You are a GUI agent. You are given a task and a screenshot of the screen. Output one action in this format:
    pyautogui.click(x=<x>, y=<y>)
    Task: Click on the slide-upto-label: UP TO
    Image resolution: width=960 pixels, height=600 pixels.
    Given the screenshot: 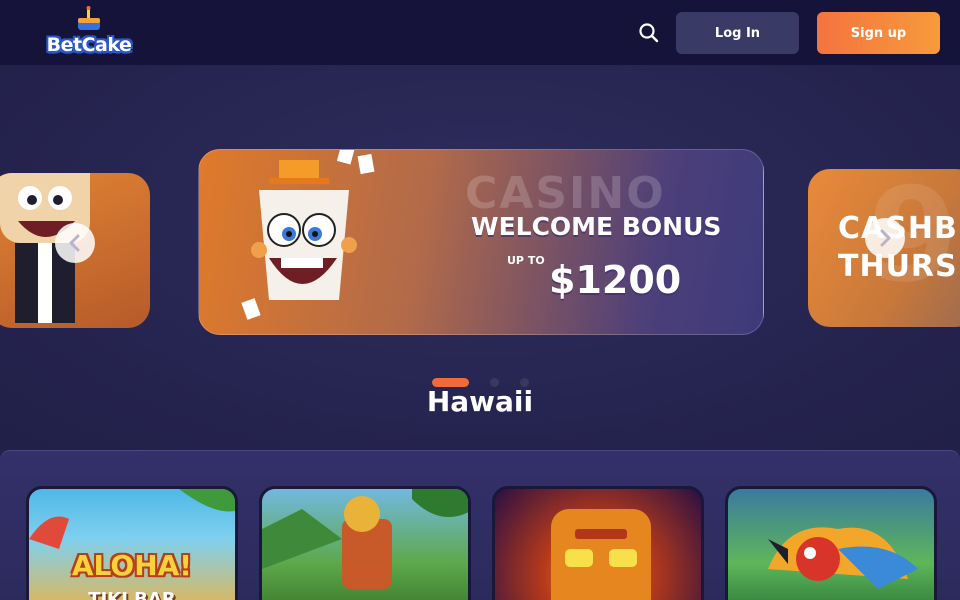 What is the action you would take?
    pyautogui.click(x=526, y=260)
    